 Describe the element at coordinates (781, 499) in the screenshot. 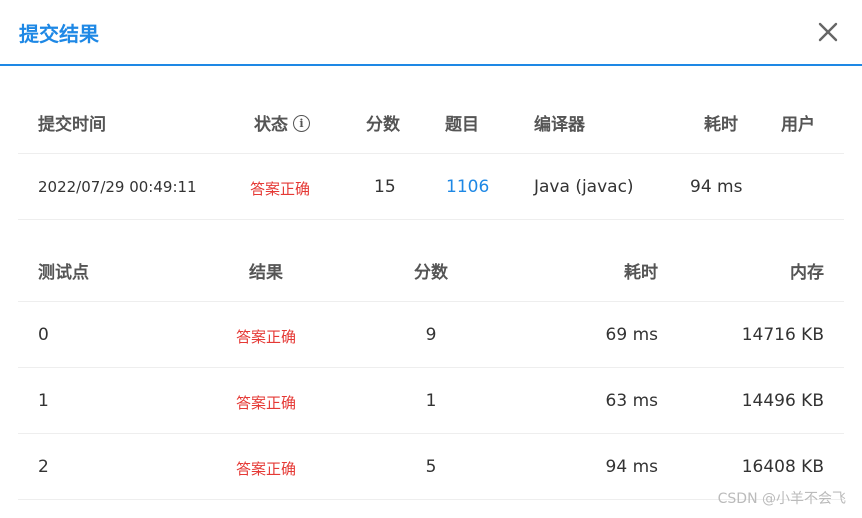

I see `watermark: CSDN @小羊不会飞` at that location.